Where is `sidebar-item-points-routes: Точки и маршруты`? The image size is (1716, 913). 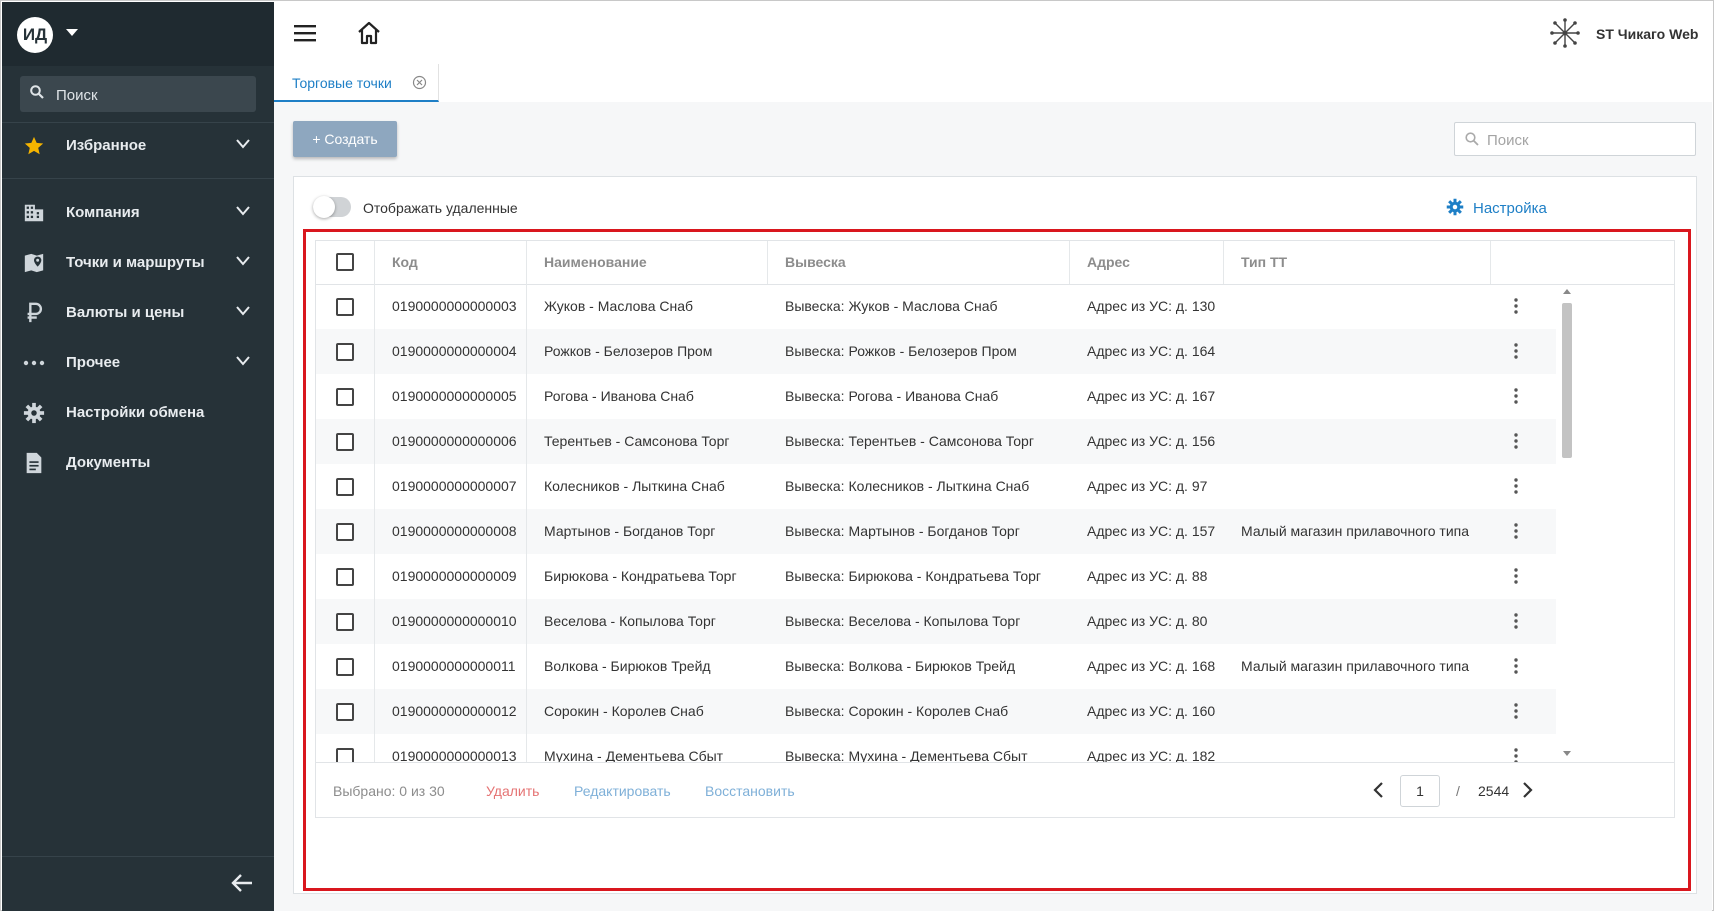
sidebar-item-points-routes: Точки и маршруты is located at coordinates (138, 262).